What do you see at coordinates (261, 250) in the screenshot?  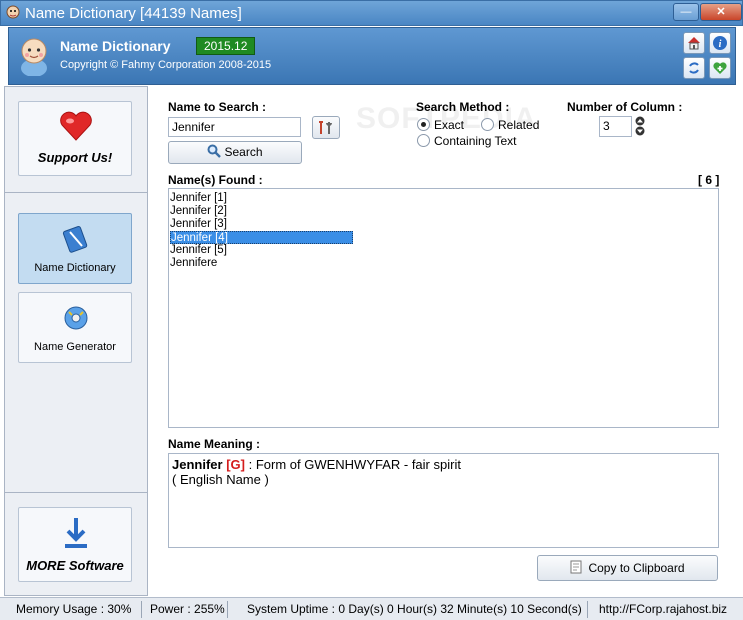 I see `list-item: Jennifer [5]` at bounding box center [261, 250].